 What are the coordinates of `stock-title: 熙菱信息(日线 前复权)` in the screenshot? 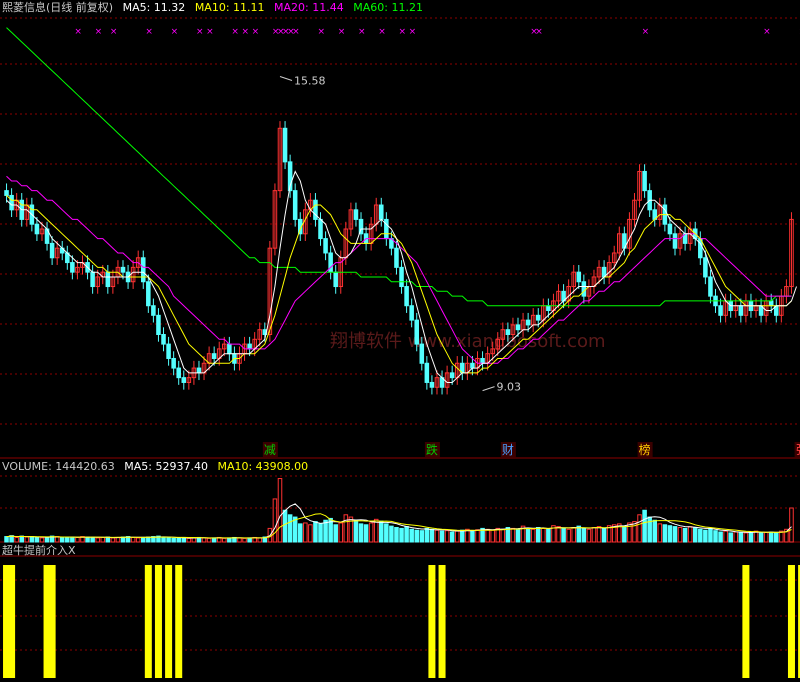 It's located at (58, 7).